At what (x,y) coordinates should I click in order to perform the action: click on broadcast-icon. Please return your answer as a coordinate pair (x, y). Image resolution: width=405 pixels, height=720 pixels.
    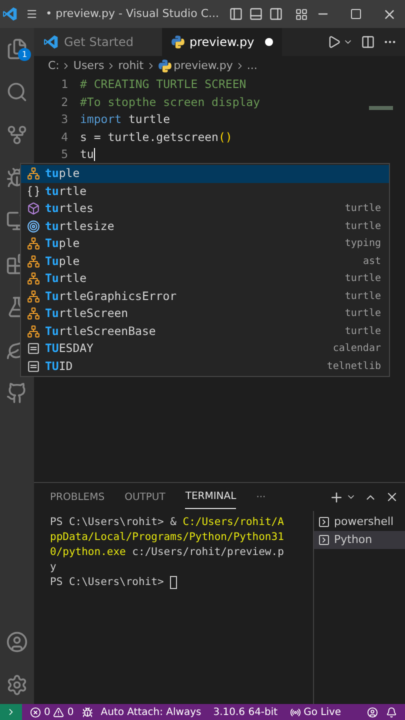
    Looking at the image, I should click on (295, 712).